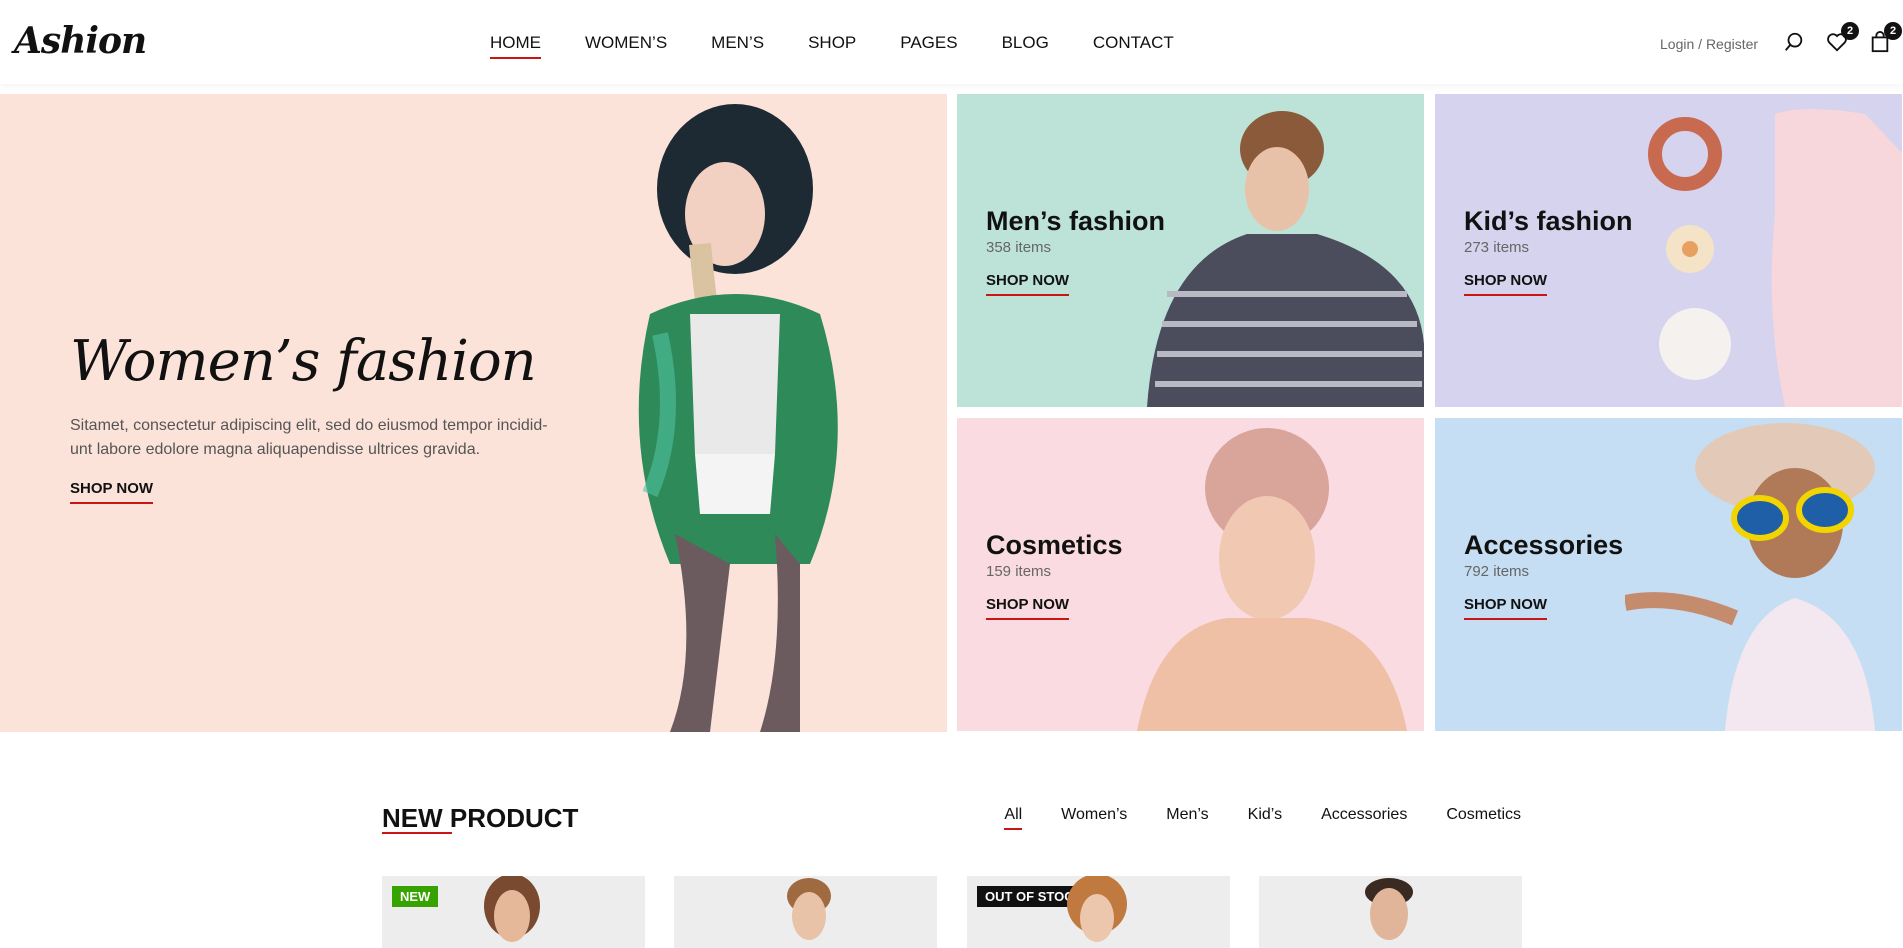 This screenshot has height=948, width=1903. I want to click on filter-kids: Kid’s, so click(1265, 818).